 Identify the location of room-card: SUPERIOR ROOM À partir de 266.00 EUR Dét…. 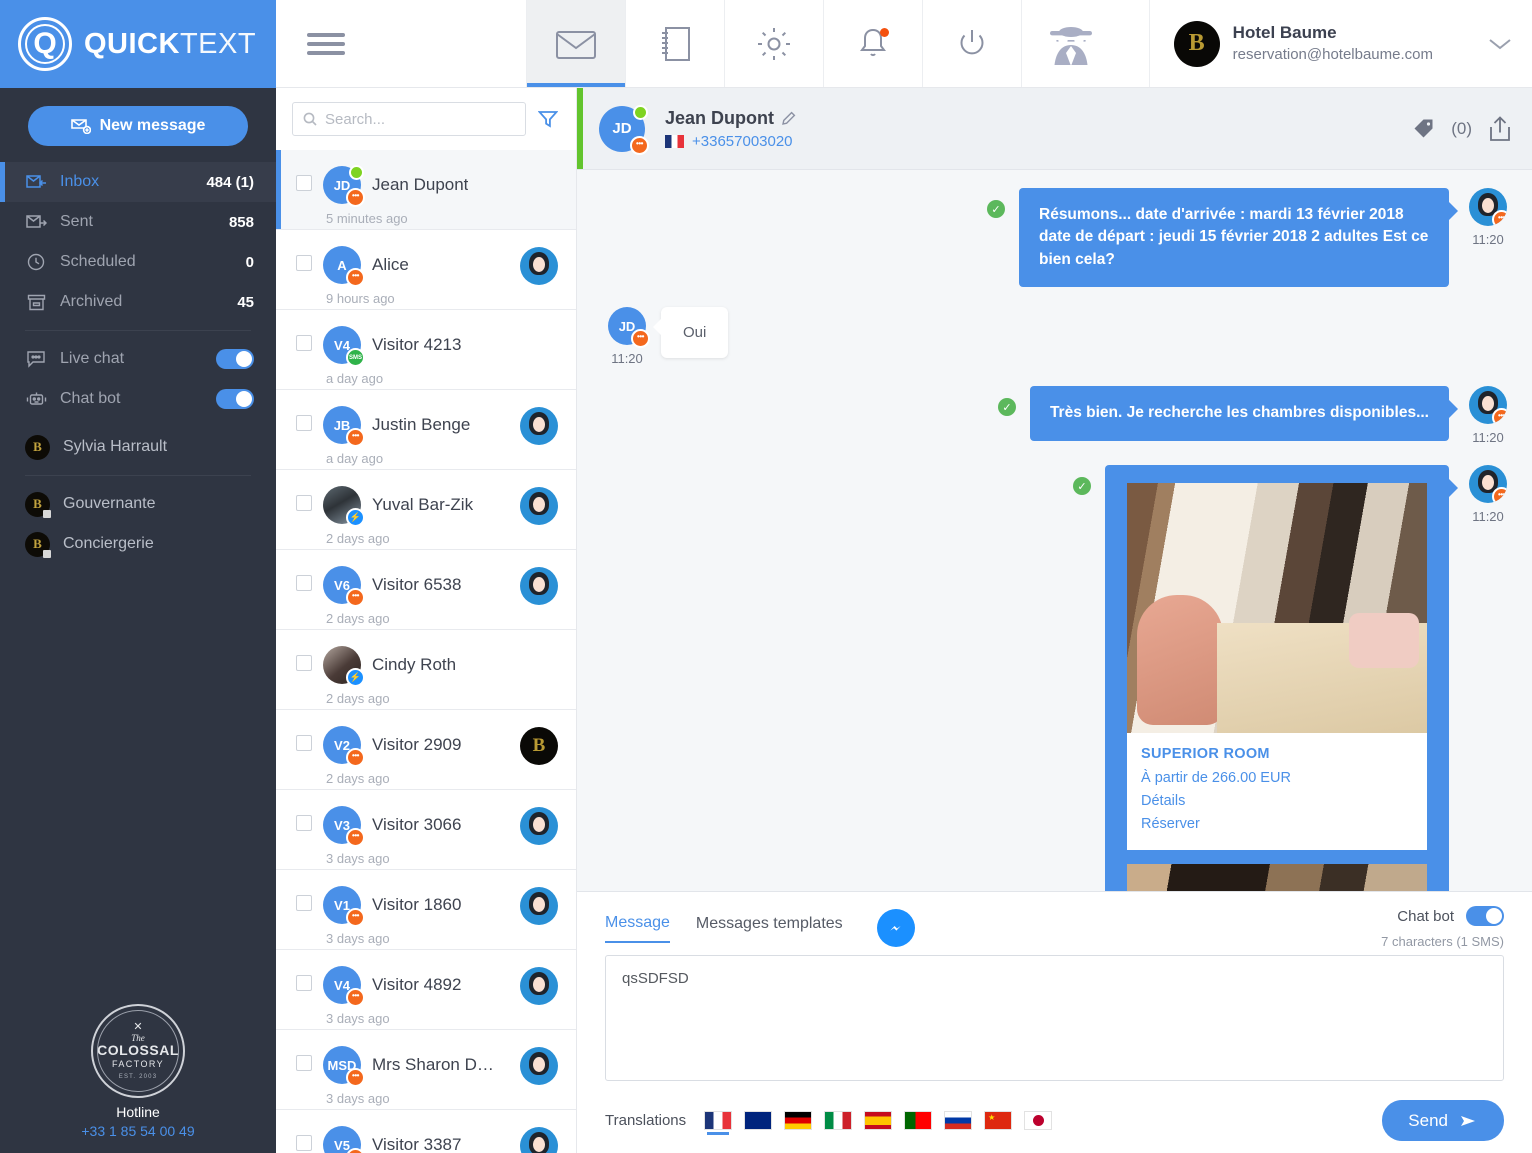
(1277, 667).